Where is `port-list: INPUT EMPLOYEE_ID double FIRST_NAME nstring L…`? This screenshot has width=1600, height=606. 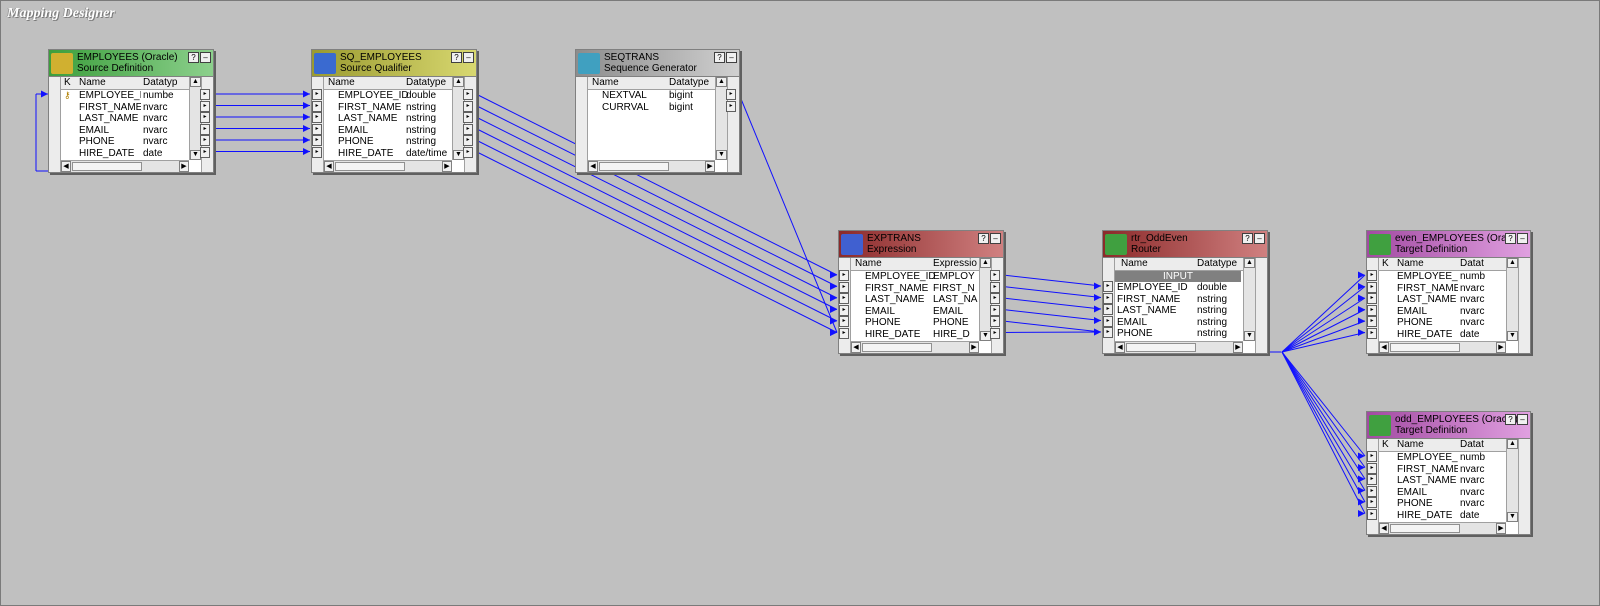 port-list: INPUT EMPLOYEE_ID double FIRST_NAME nstring L… is located at coordinates (1179, 306).